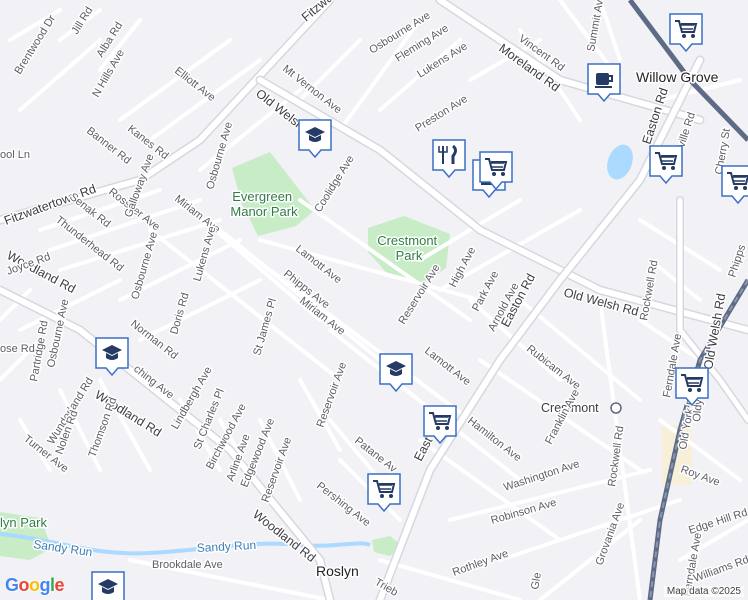  Describe the element at coordinates (108, 585) in the screenshot. I see `school-pin` at that location.